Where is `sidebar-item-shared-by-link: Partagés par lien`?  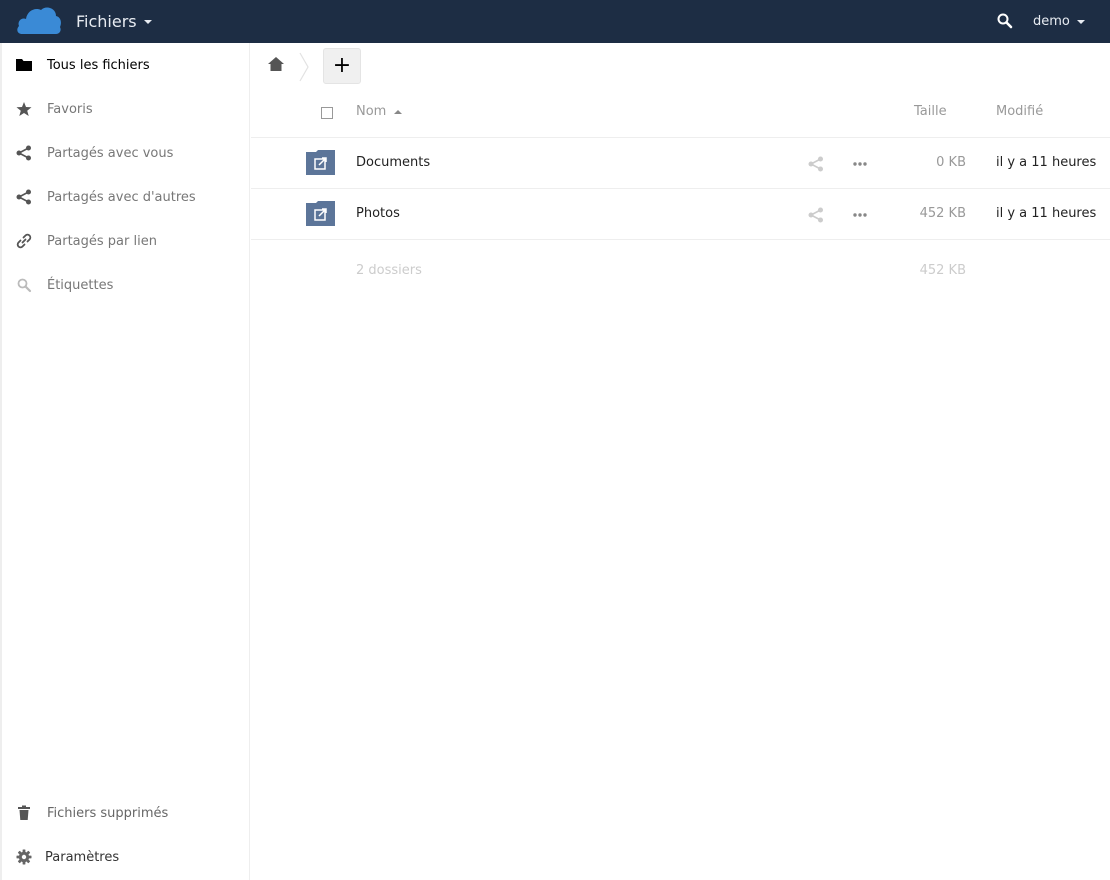
sidebar-item-shared-by-link: Partagés par lien is located at coordinates (126, 241).